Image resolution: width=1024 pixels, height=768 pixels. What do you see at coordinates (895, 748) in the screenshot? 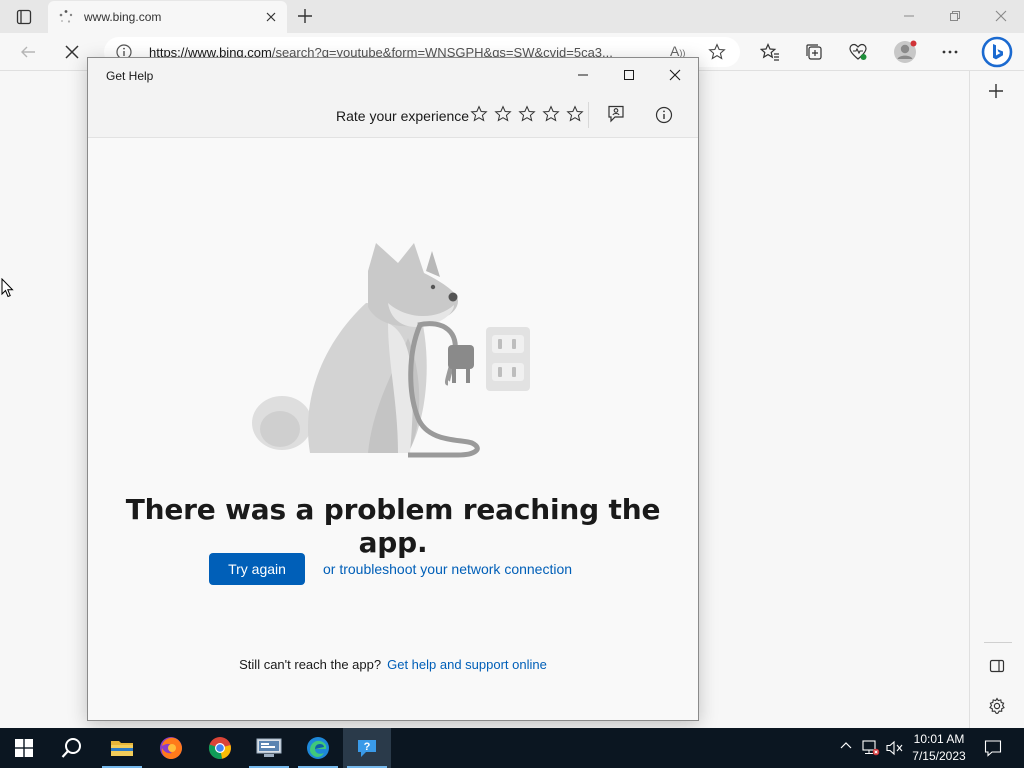
I see `volume-muted-icon` at bounding box center [895, 748].